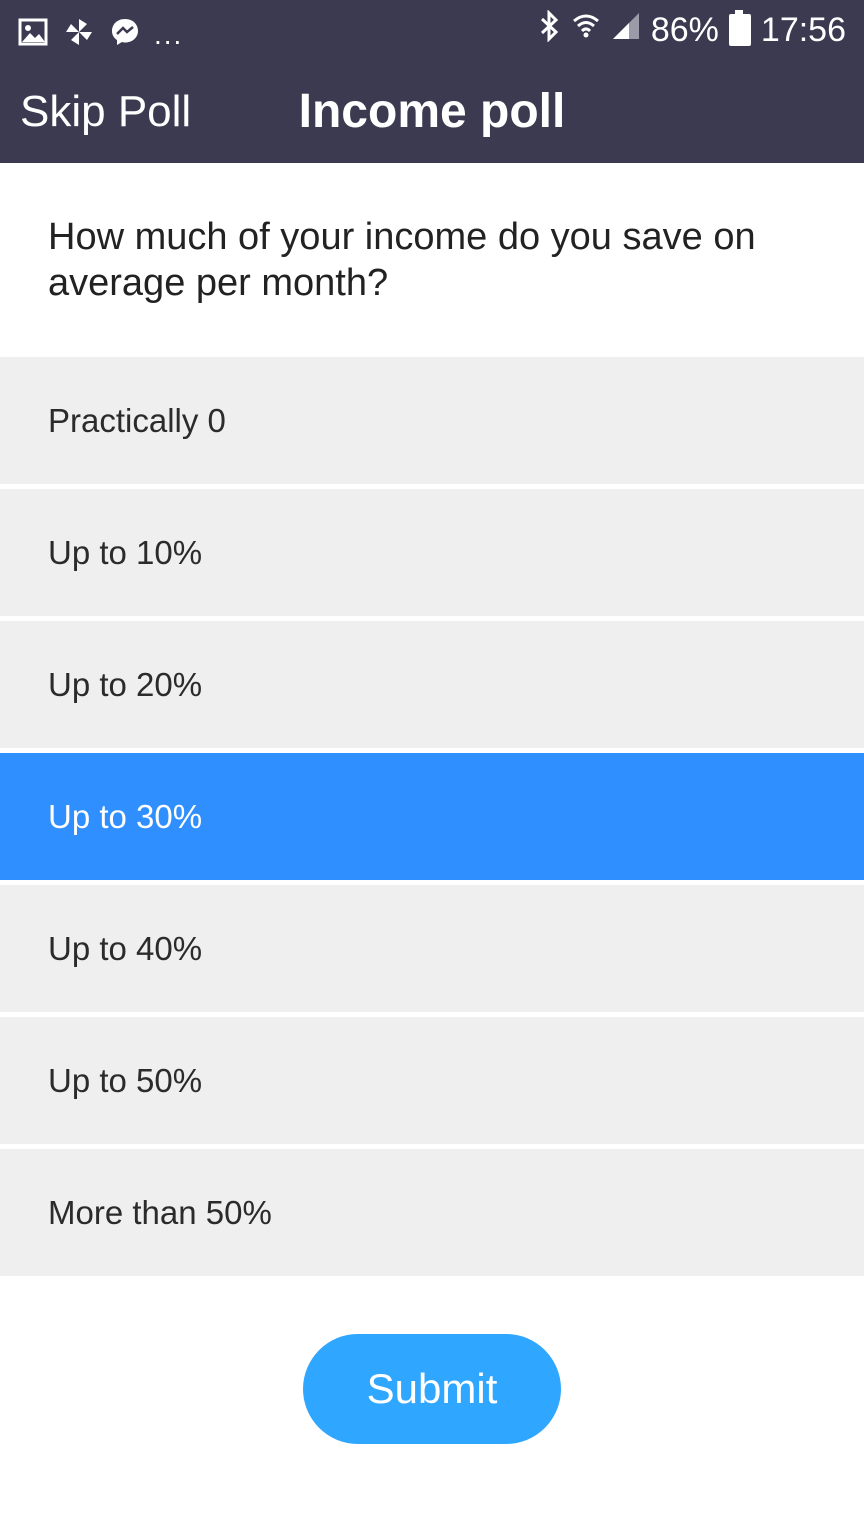 This screenshot has height=1536, width=864. Describe the element at coordinates (432, 31) in the screenshot. I see `status-bar: ... 86% 17:56` at that location.